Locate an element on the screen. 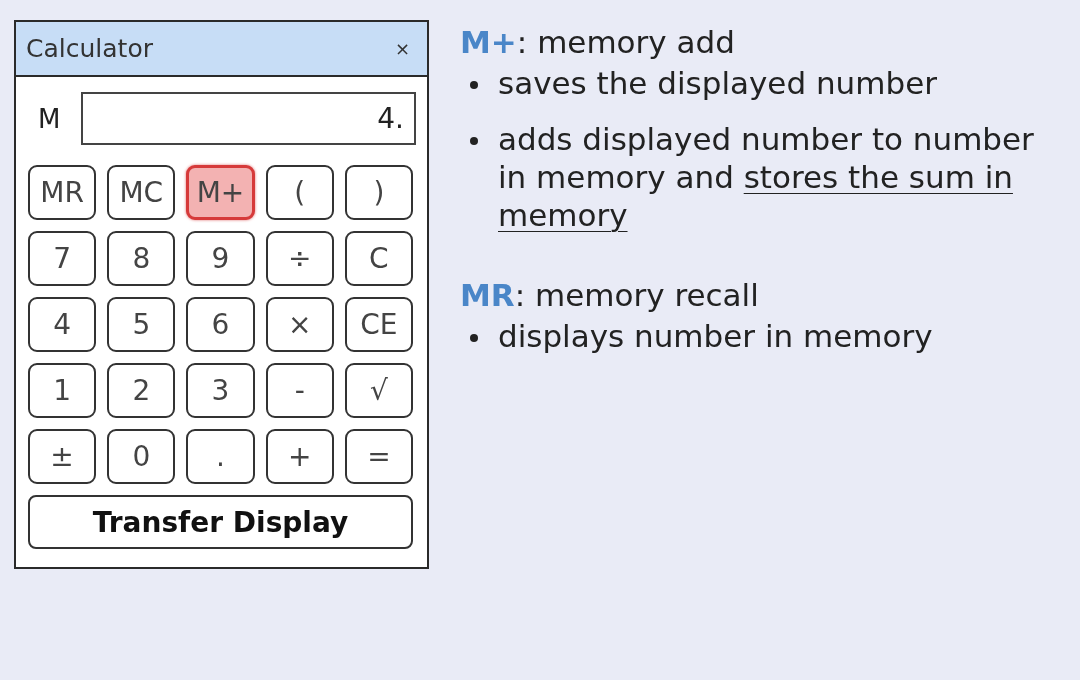 The image size is (1080, 680). calculator-key: 9 is located at coordinates (220, 258).